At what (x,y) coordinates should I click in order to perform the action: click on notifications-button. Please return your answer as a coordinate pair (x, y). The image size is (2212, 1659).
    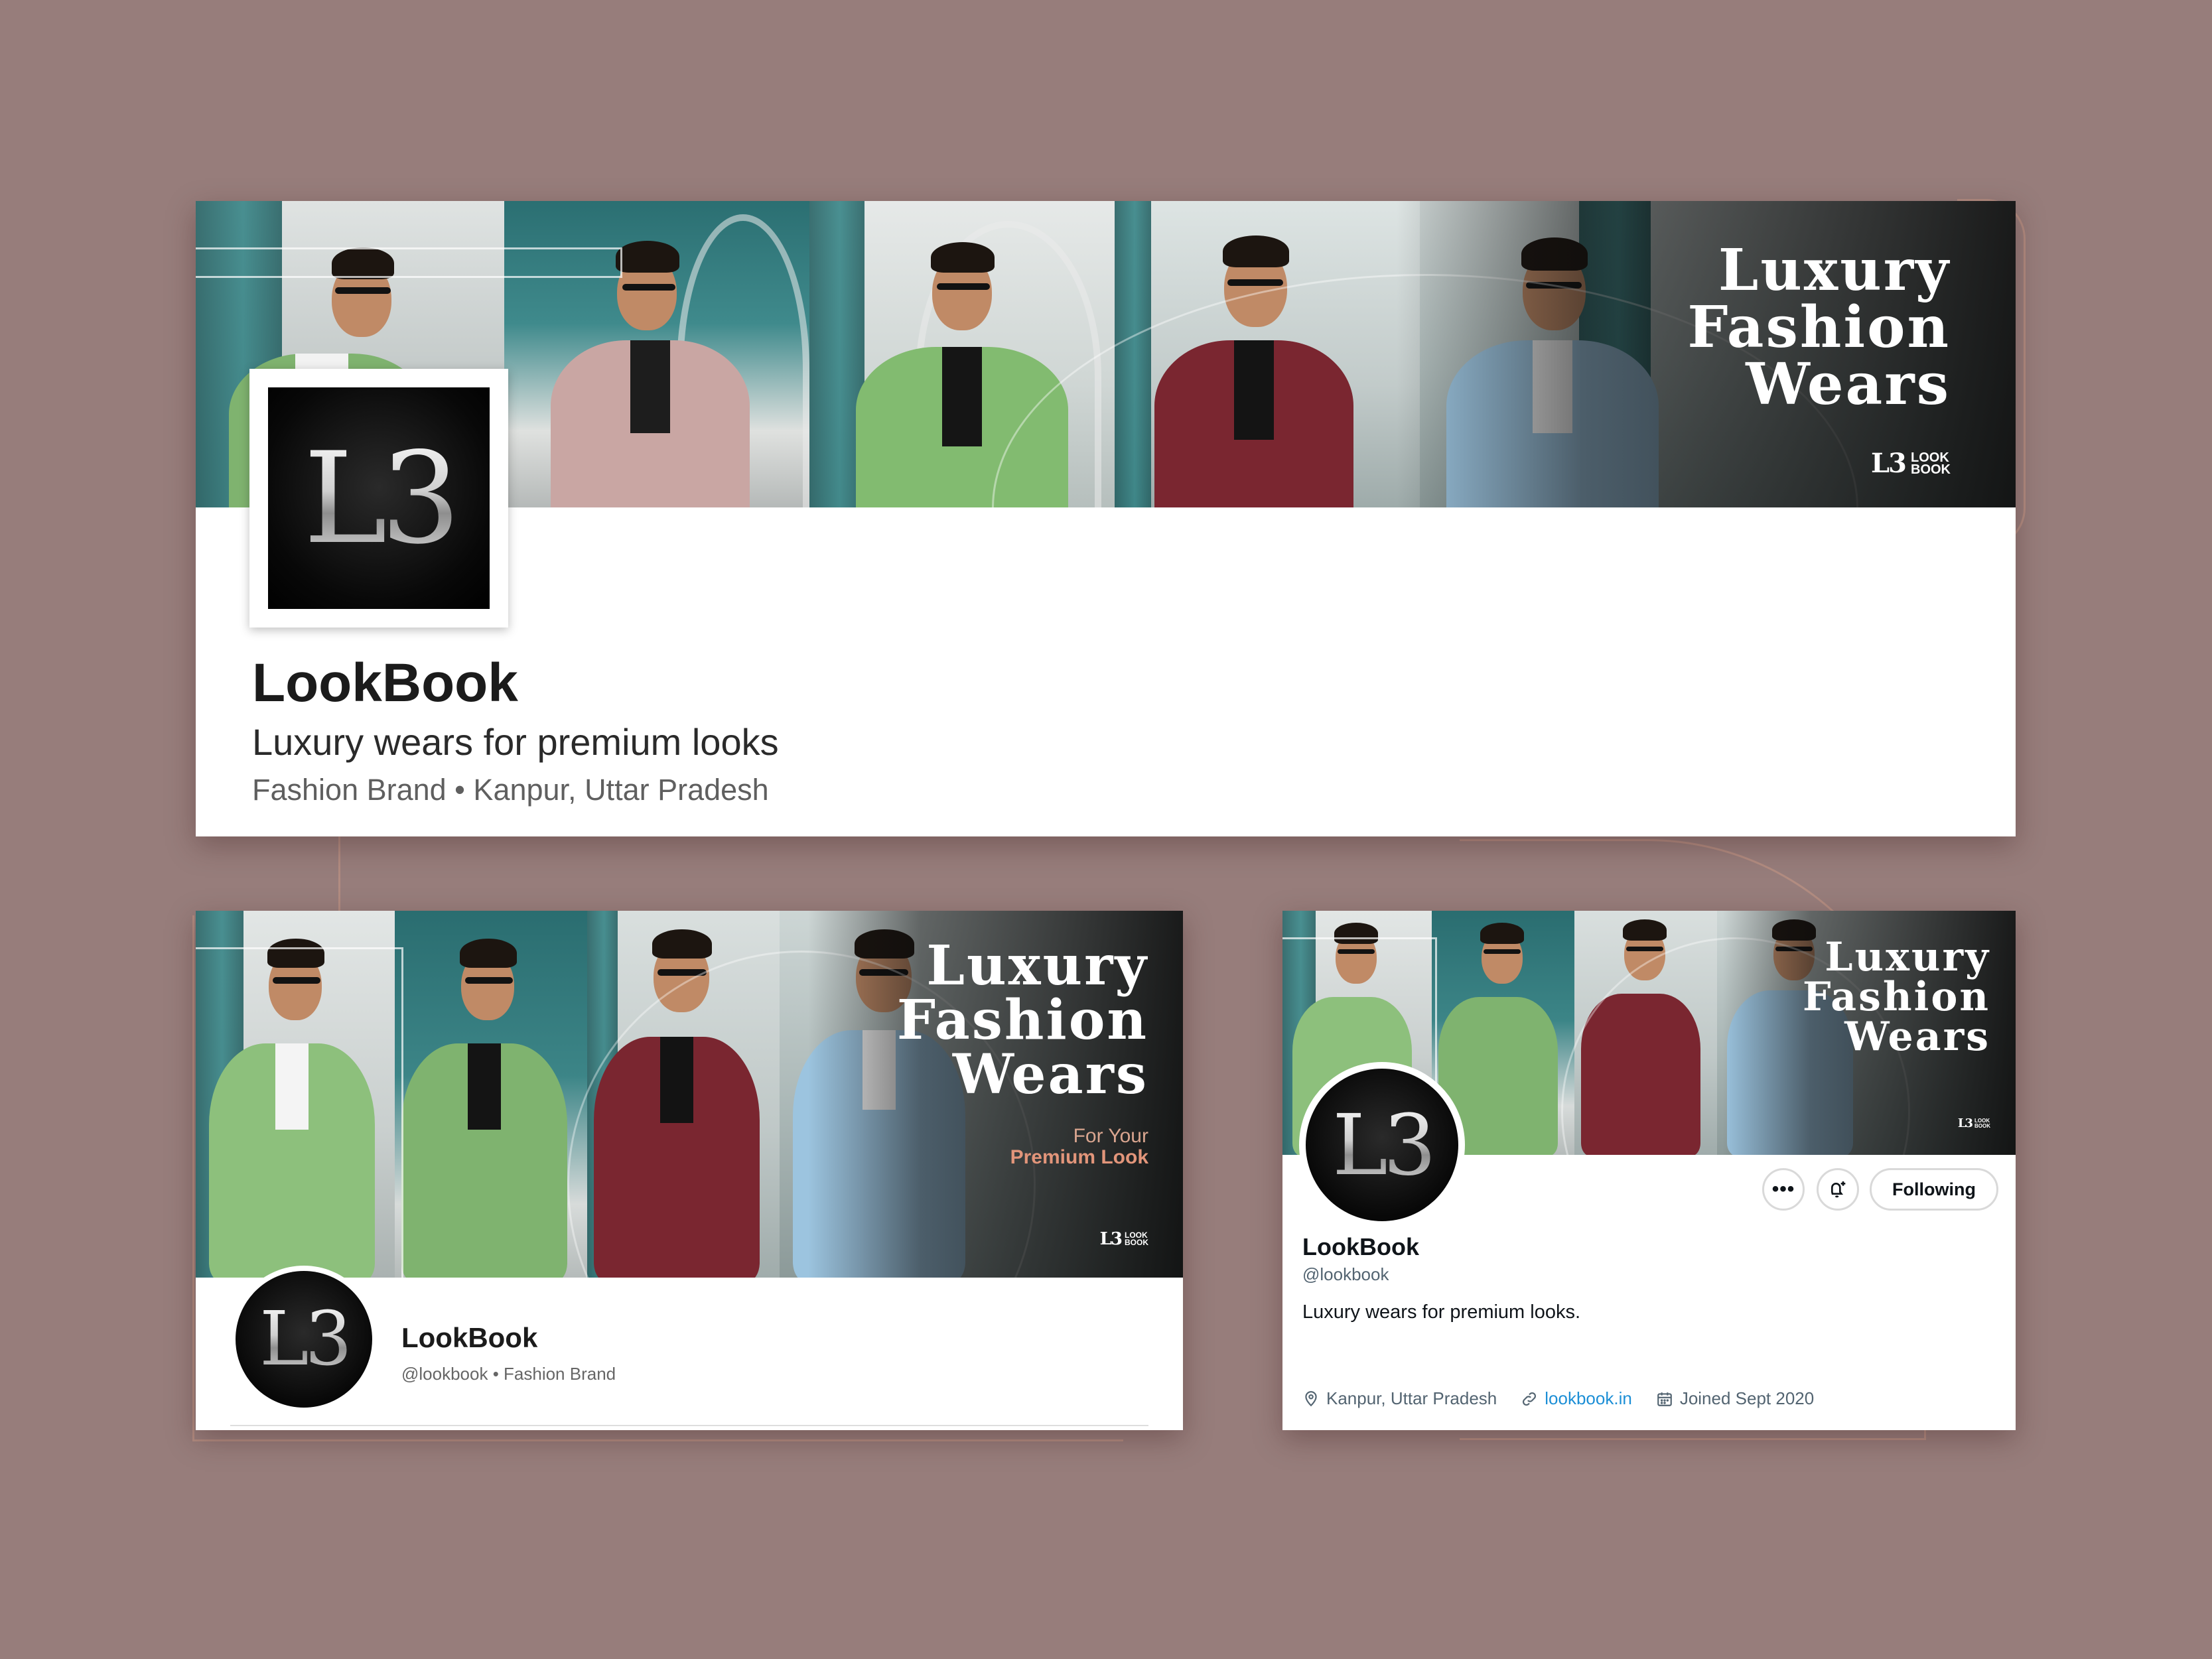
    Looking at the image, I should click on (1838, 1190).